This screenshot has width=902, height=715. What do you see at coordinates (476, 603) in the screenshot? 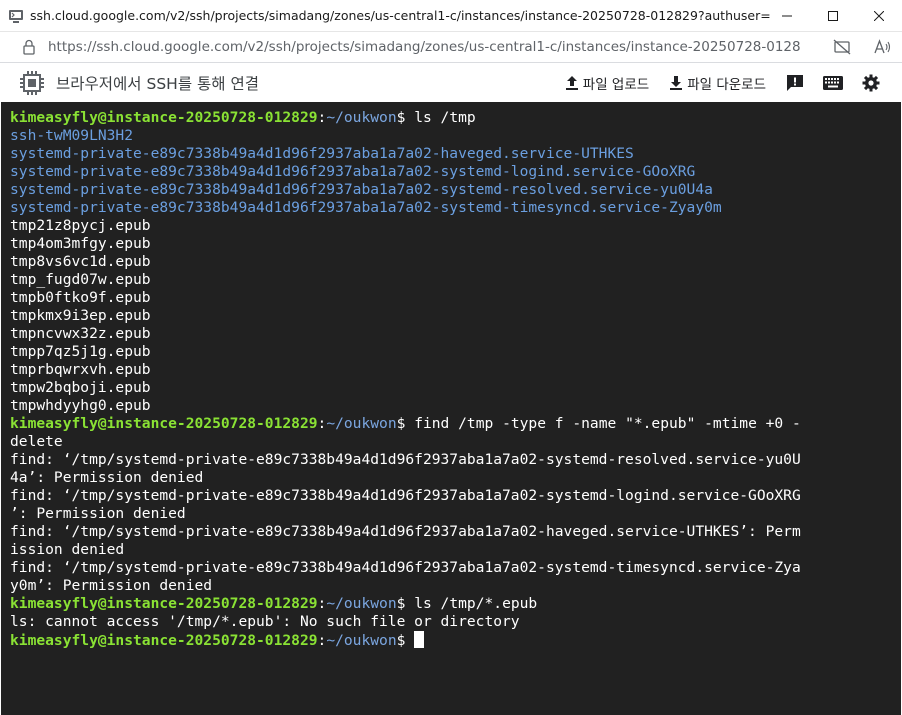
I see `command-text: ls /tmp/*.epub` at bounding box center [476, 603].